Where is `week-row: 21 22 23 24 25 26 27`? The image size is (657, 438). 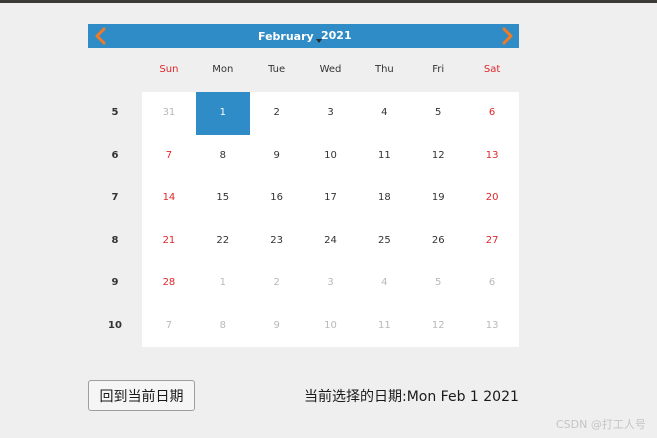
week-row: 21 22 23 24 25 26 27 is located at coordinates (330, 241).